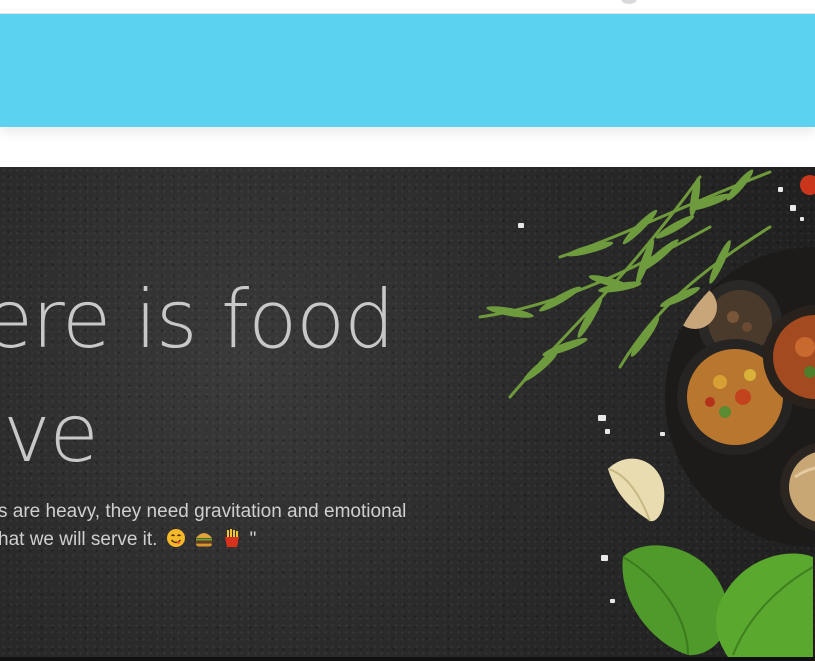  Describe the element at coordinates (740, 397) in the screenshot. I see `food-plate-image` at that location.